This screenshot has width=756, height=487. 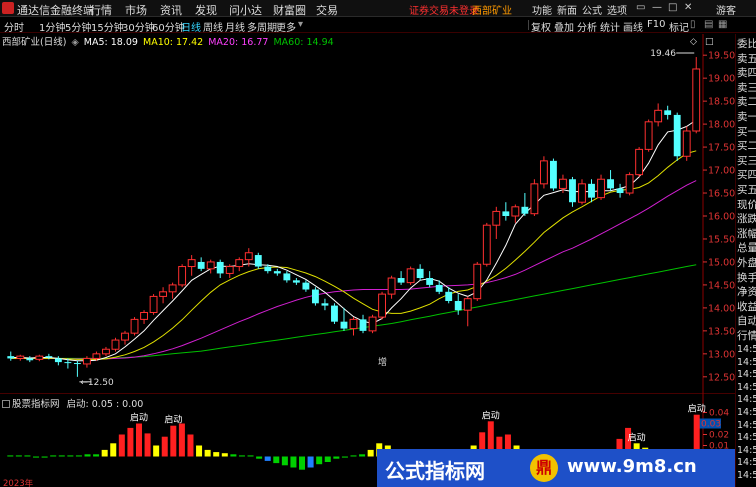 What do you see at coordinates (721, 171) in the screenshot?
I see `price-tick-label: 17.00` at bounding box center [721, 171].